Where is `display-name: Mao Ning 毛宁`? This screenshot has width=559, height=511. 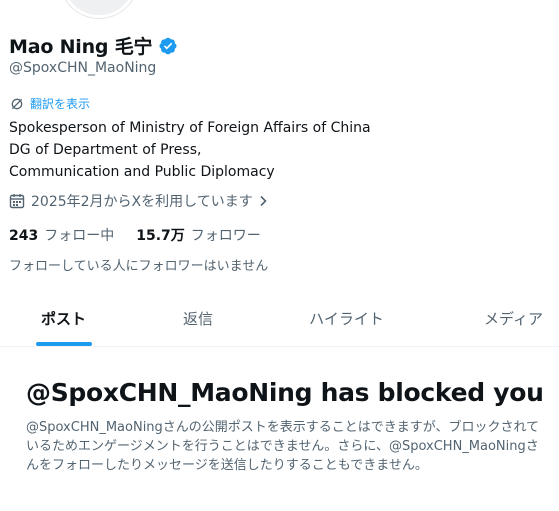 display-name: Mao Ning 毛宁 is located at coordinates (81, 47).